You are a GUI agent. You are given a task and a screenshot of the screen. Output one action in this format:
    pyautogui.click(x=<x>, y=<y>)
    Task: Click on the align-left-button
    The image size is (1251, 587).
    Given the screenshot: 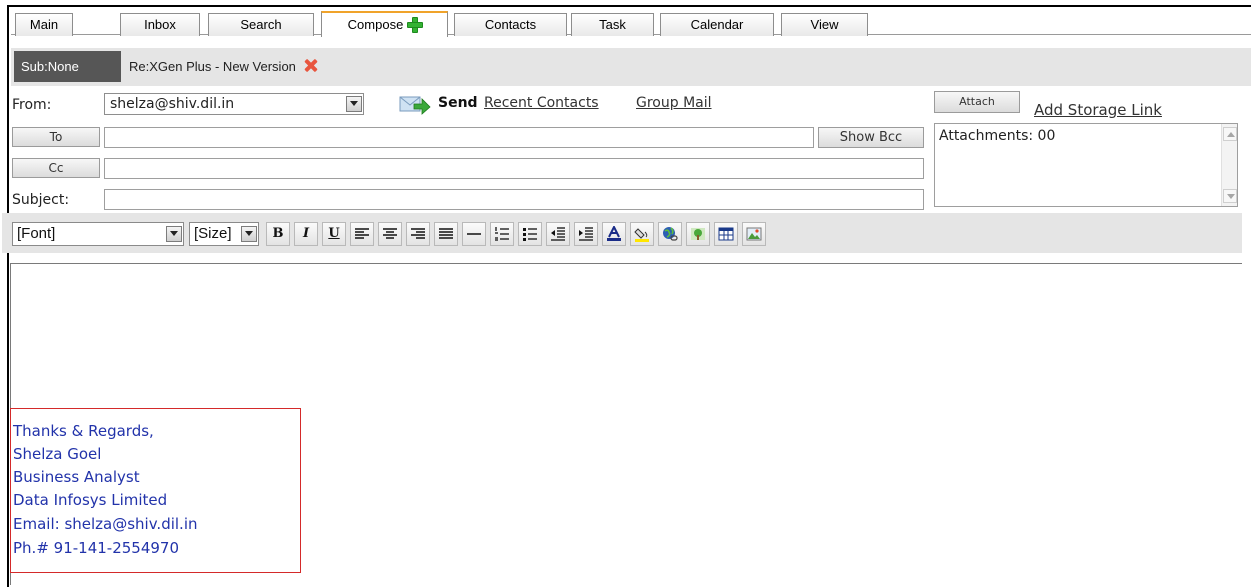 What is the action you would take?
    pyautogui.click(x=362, y=234)
    